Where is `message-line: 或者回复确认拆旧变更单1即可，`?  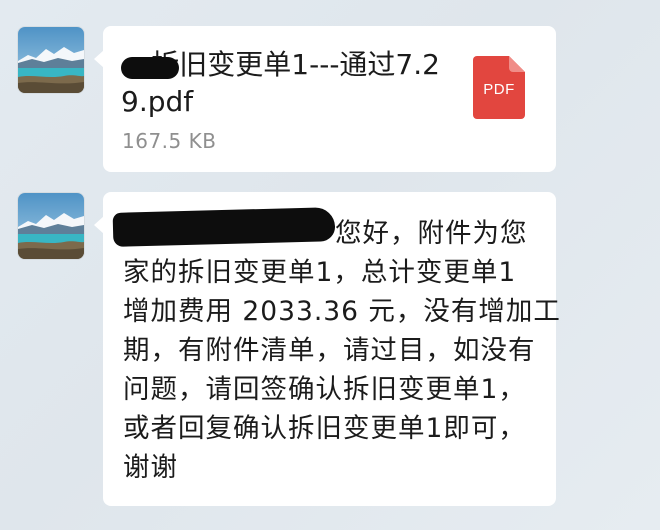 message-line: 或者回复确认拆旧变更单1即可， is located at coordinates (324, 428).